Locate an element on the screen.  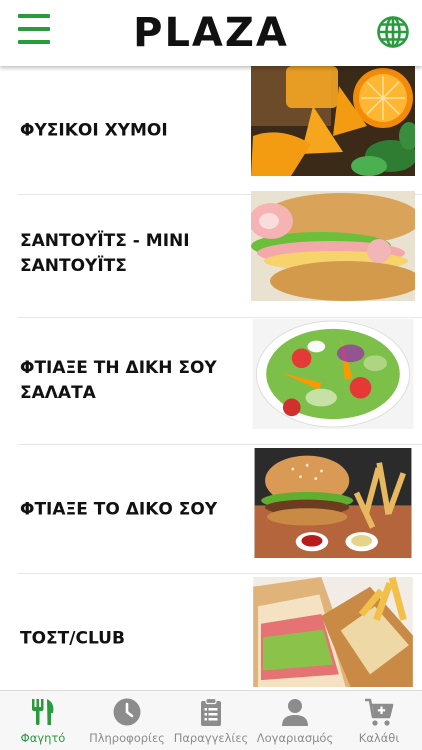
sandwich-photo is located at coordinates (333, 246).